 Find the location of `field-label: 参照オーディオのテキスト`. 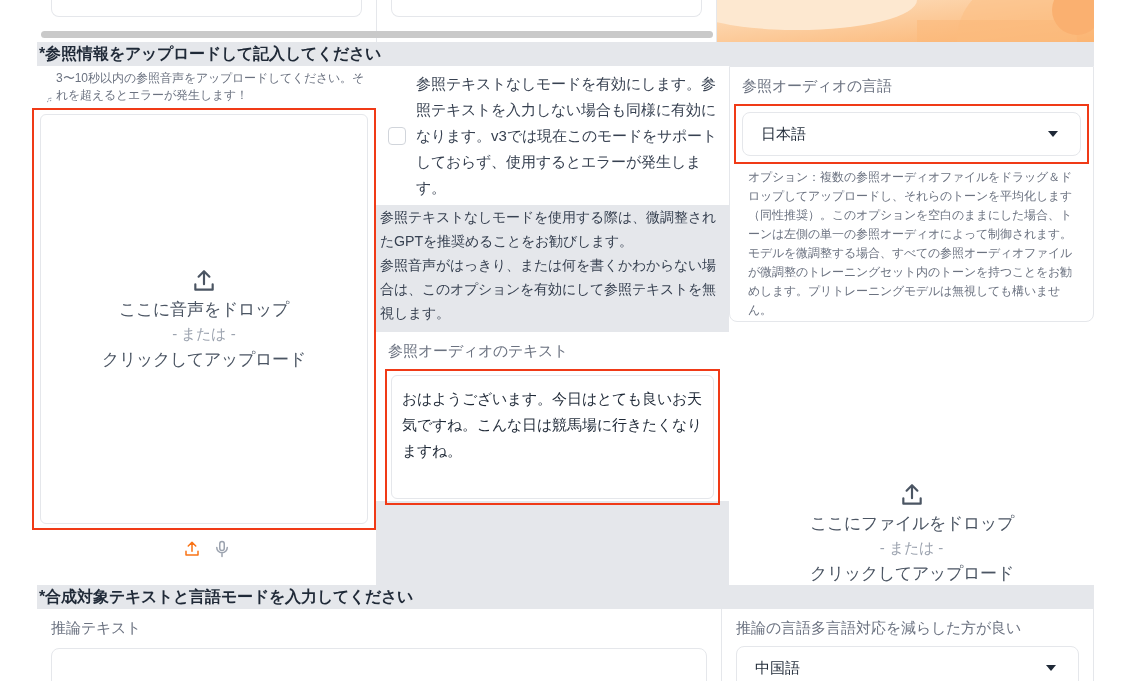

field-label: 参照オーディオのテキスト is located at coordinates (478, 351).